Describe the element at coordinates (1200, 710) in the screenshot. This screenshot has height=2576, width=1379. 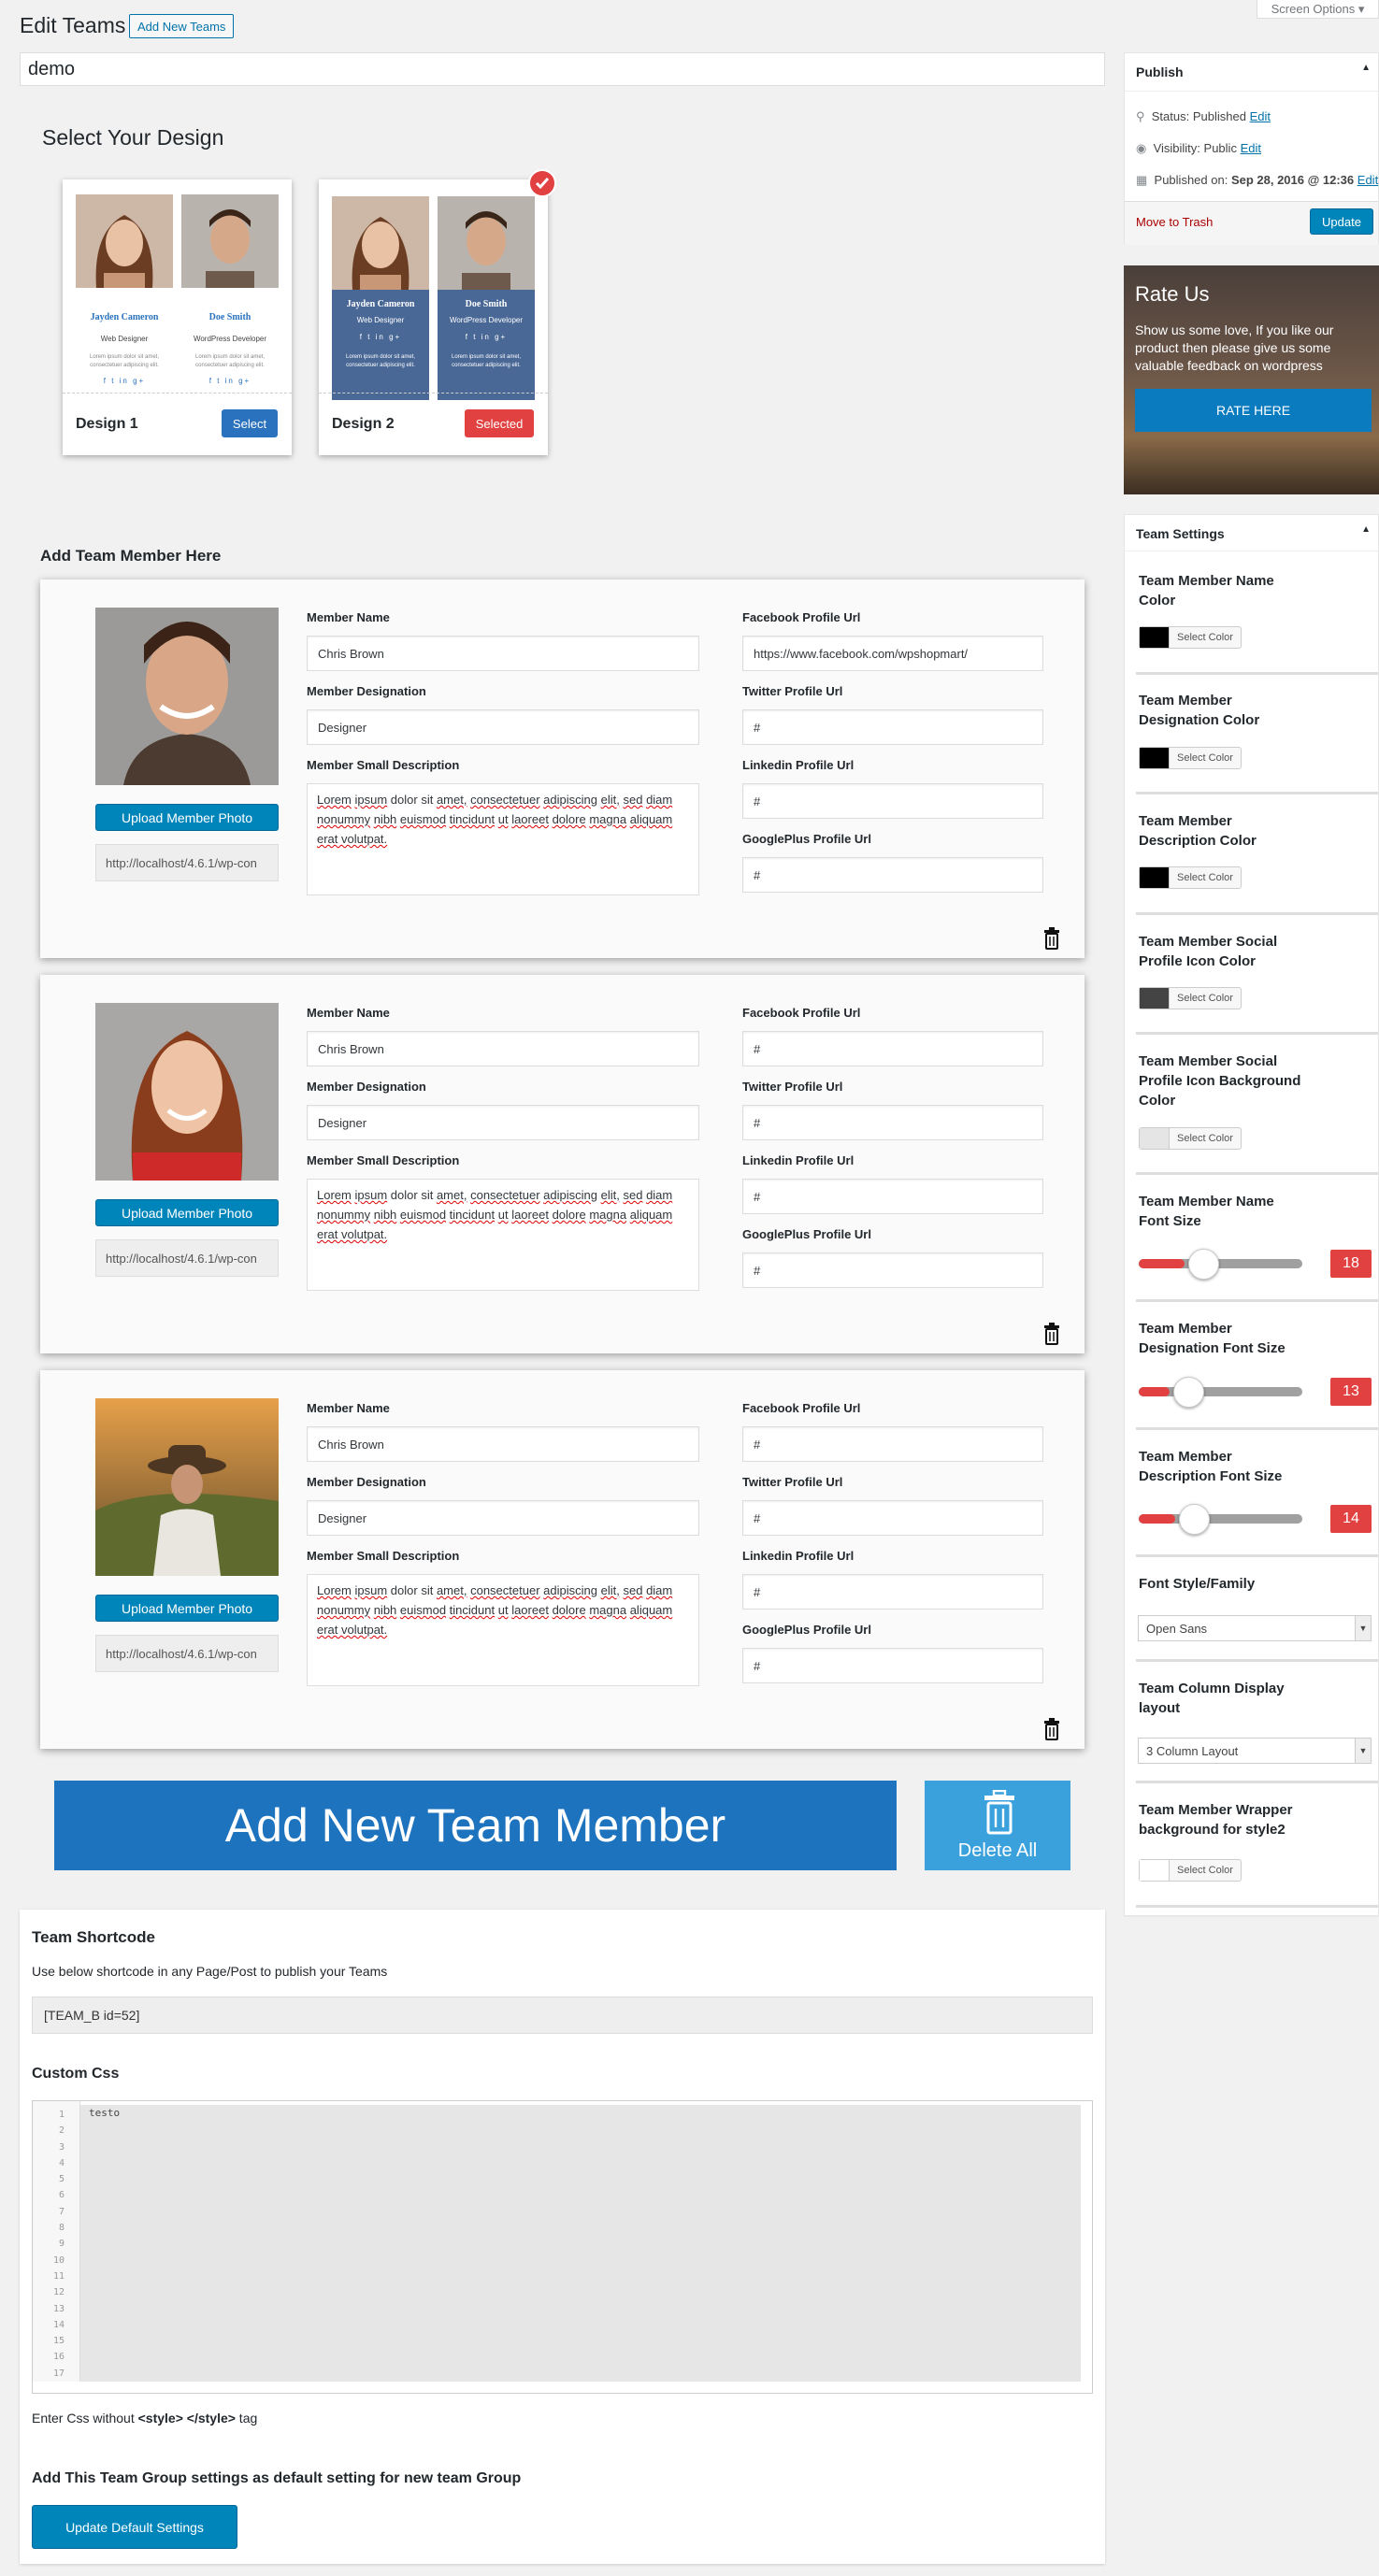
I see `designation-color-label: Team Member Designation Color` at that location.